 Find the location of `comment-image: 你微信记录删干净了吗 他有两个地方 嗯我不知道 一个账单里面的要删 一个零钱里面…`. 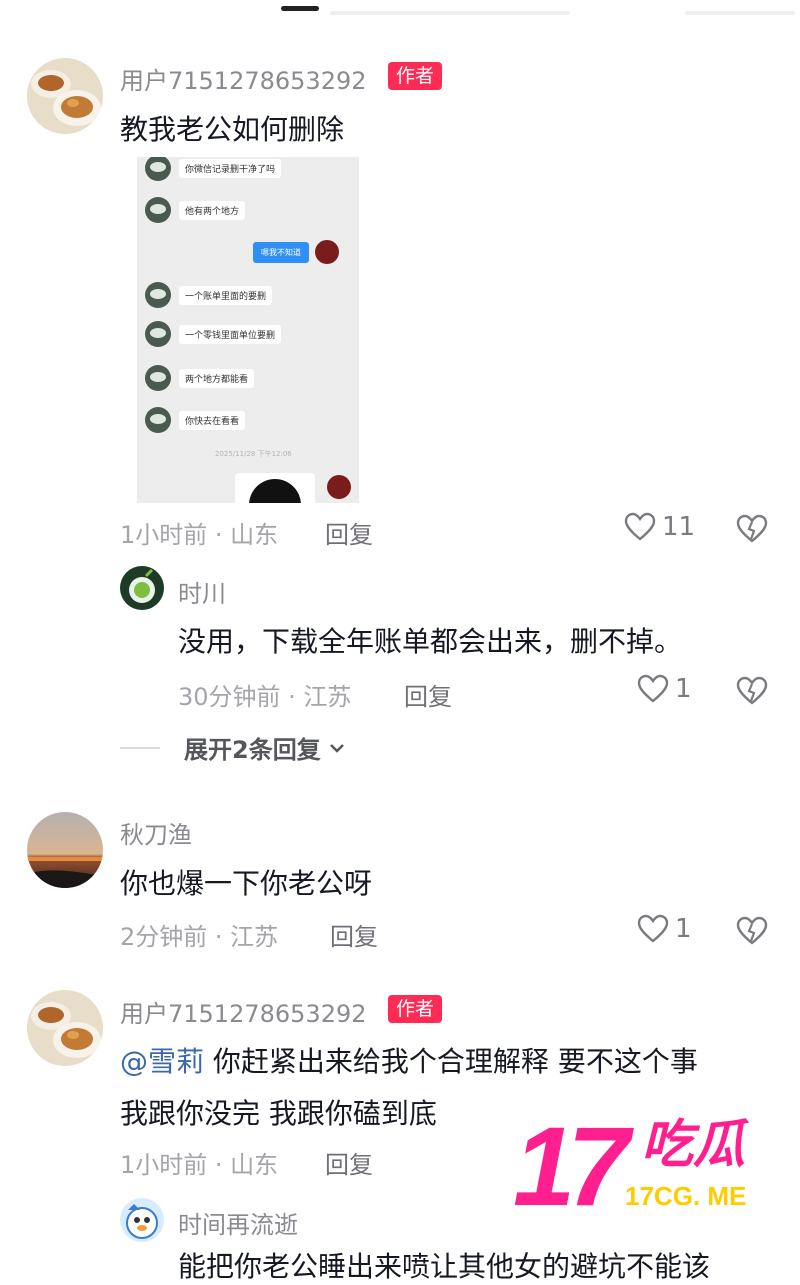

comment-image: 你微信记录删干净了吗 他有两个地方 嗯我不知道 一个账单里面的要删 一个零钱里面… is located at coordinates (248, 330).